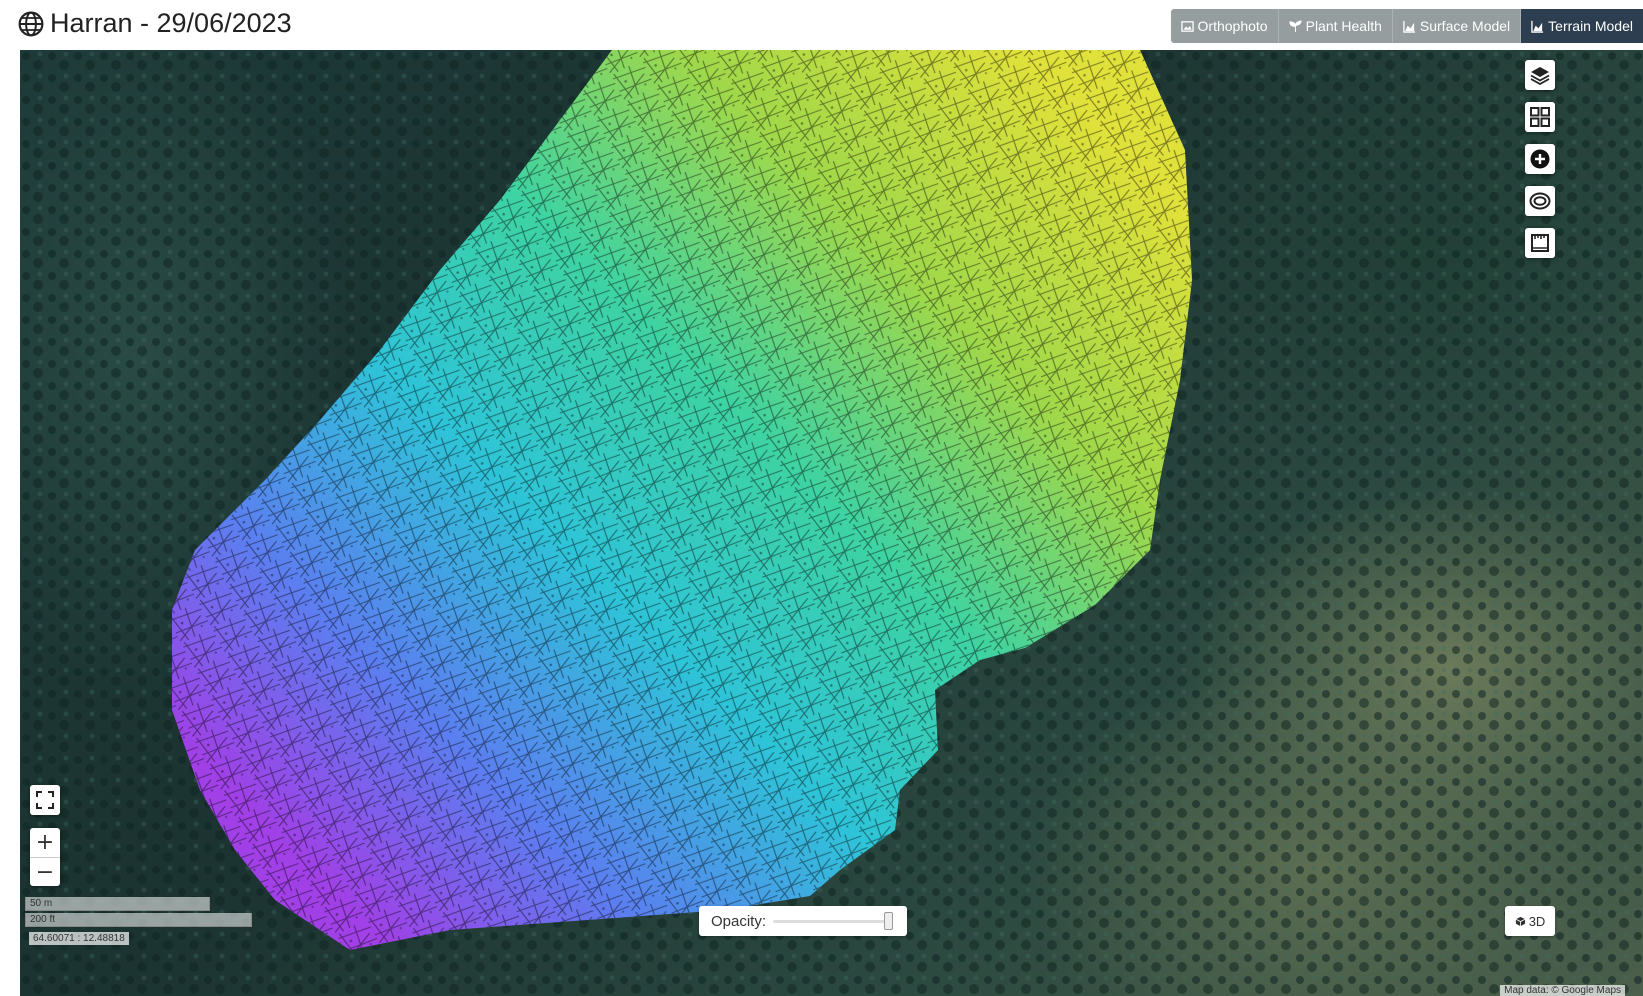 Image resolution: width=1643 pixels, height=996 pixels. Describe the element at coordinates (739, 921) in the screenshot. I see `opacity-label: Opacity:` at that location.